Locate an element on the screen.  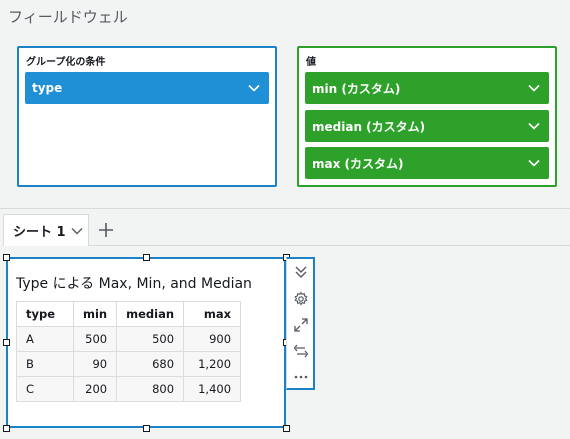
table-cell: 90 is located at coordinates (95, 364).